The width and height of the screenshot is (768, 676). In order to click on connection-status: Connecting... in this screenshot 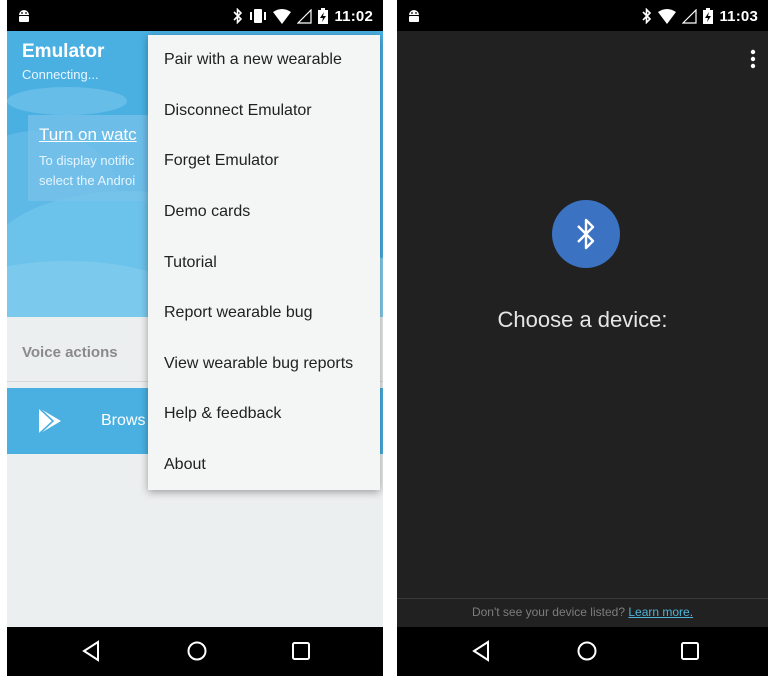, I will do `click(60, 74)`.